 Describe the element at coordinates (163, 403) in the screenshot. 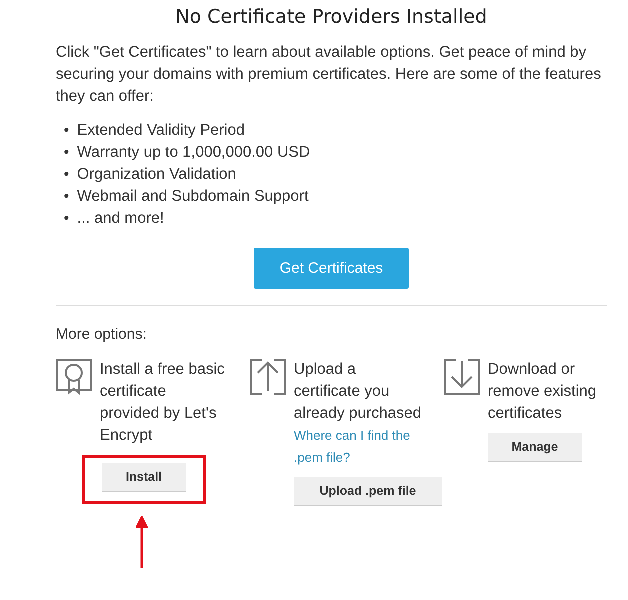

I see `option-text: Install a free basic certificate provided by Let's Encrypt` at that location.